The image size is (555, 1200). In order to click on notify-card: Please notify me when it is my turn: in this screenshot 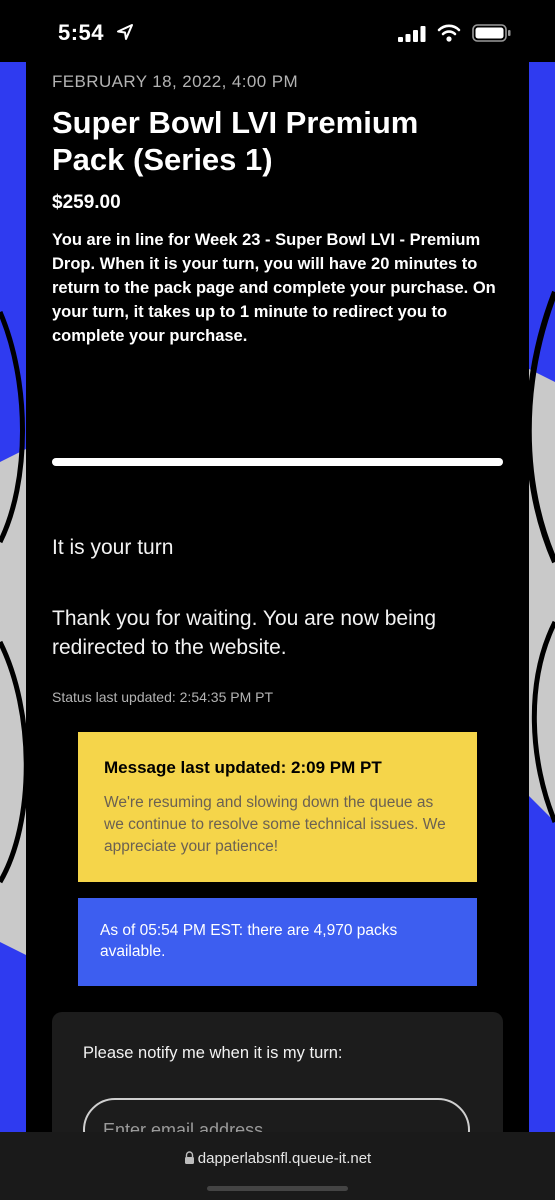, I will do `click(277, 1072)`.